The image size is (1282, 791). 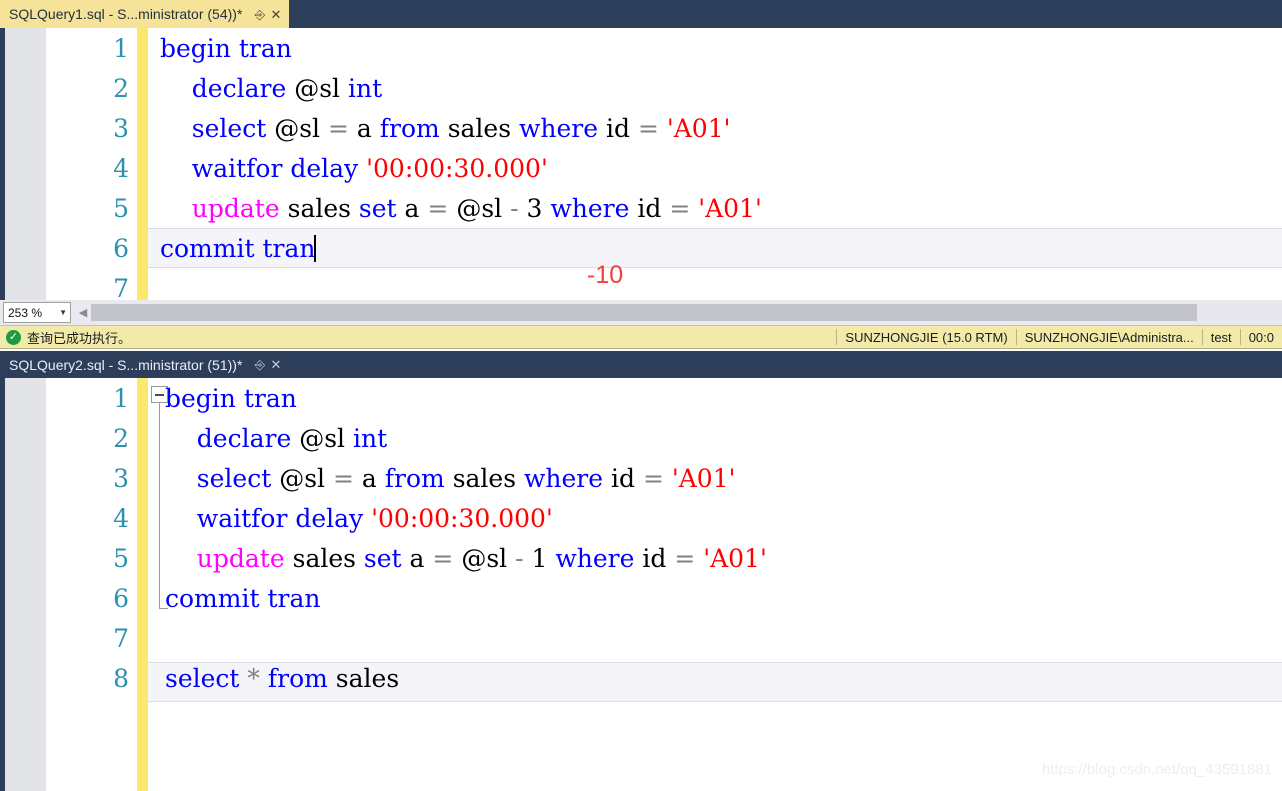 What do you see at coordinates (519, 558) in the screenshot?
I see `token-operator: -` at bounding box center [519, 558].